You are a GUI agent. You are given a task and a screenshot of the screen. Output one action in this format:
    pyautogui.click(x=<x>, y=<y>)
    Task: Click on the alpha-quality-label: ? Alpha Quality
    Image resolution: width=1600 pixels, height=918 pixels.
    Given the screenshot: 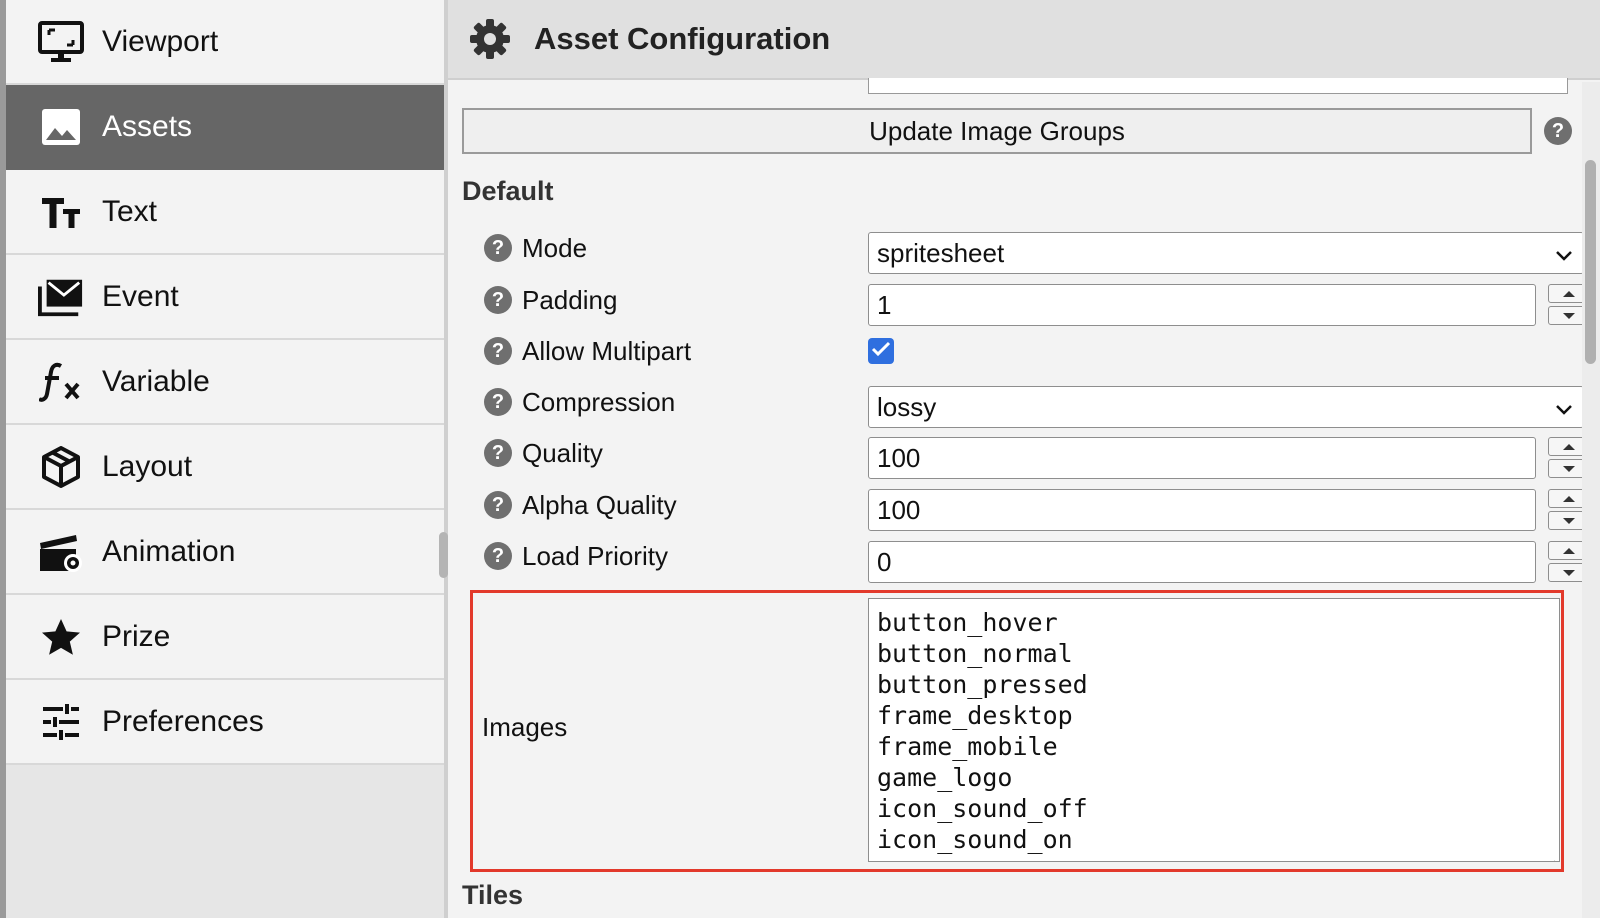 What is the action you would take?
    pyautogui.click(x=580, y=505)
    